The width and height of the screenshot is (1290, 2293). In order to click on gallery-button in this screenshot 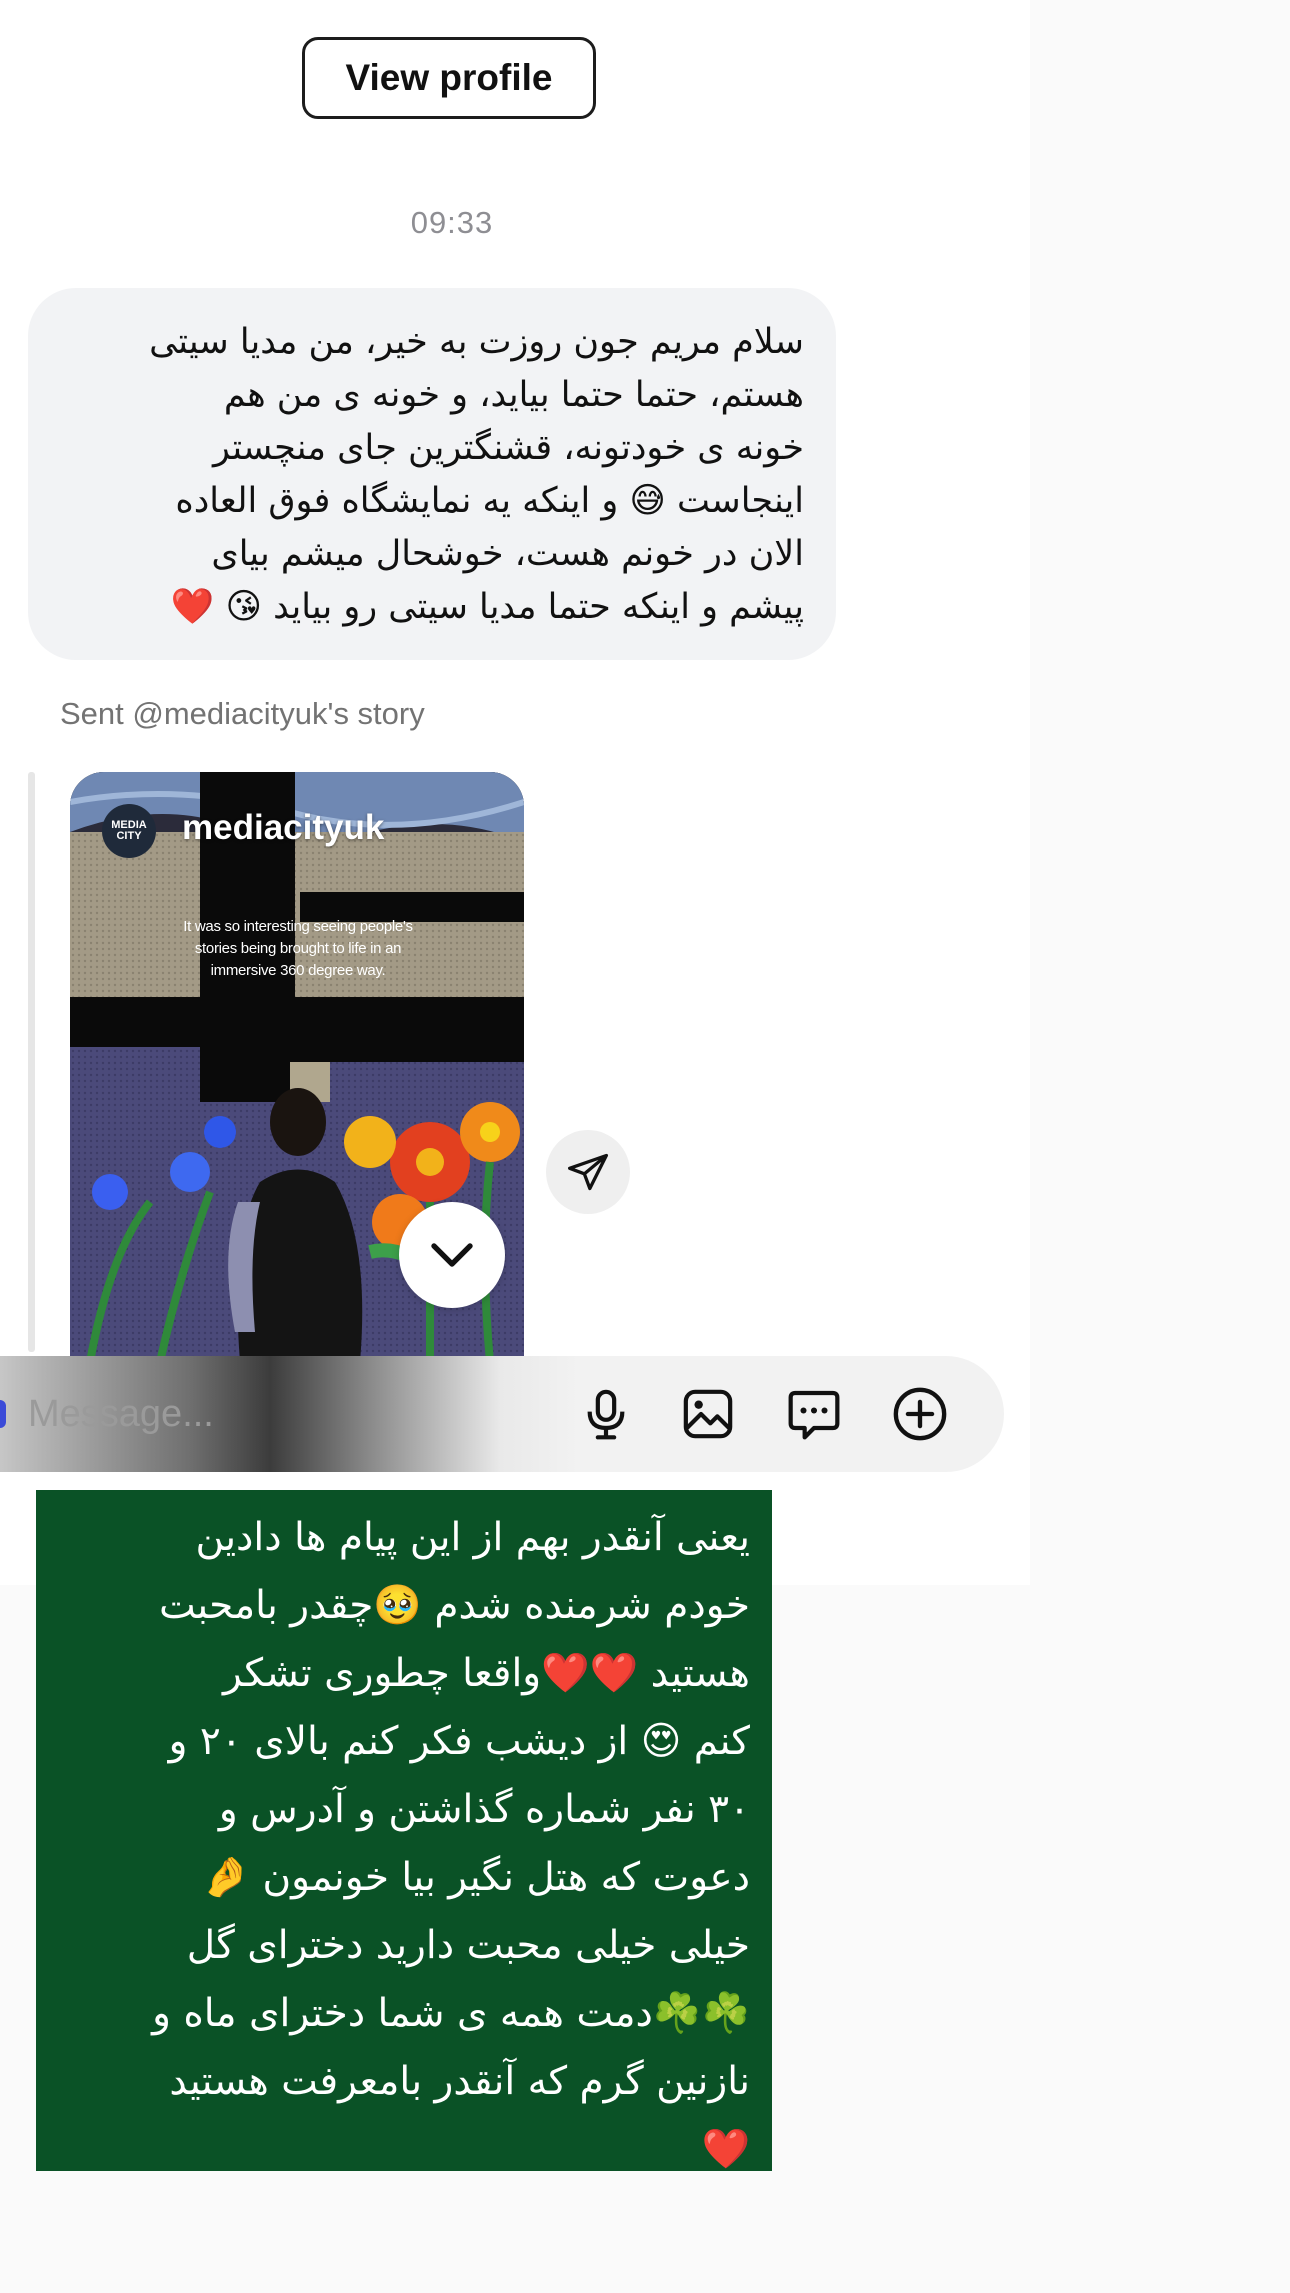, I will do `click(708, 1414)`.